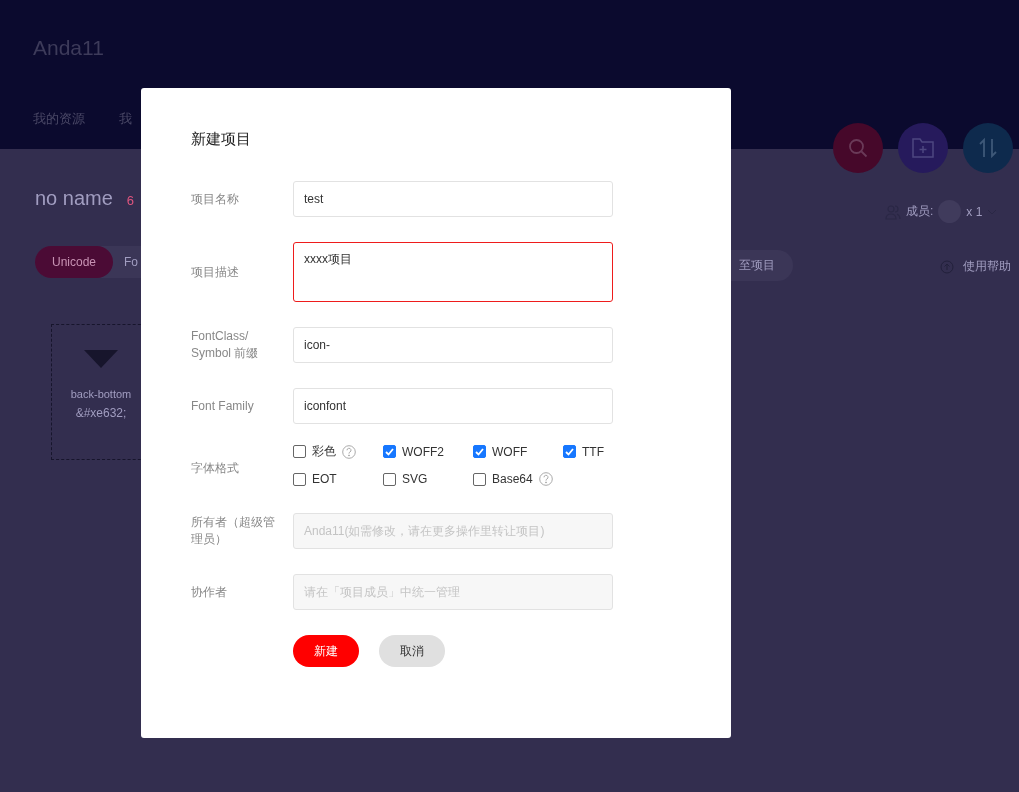  I want to click on checkbox-label: WOFF, so click(510, 451).